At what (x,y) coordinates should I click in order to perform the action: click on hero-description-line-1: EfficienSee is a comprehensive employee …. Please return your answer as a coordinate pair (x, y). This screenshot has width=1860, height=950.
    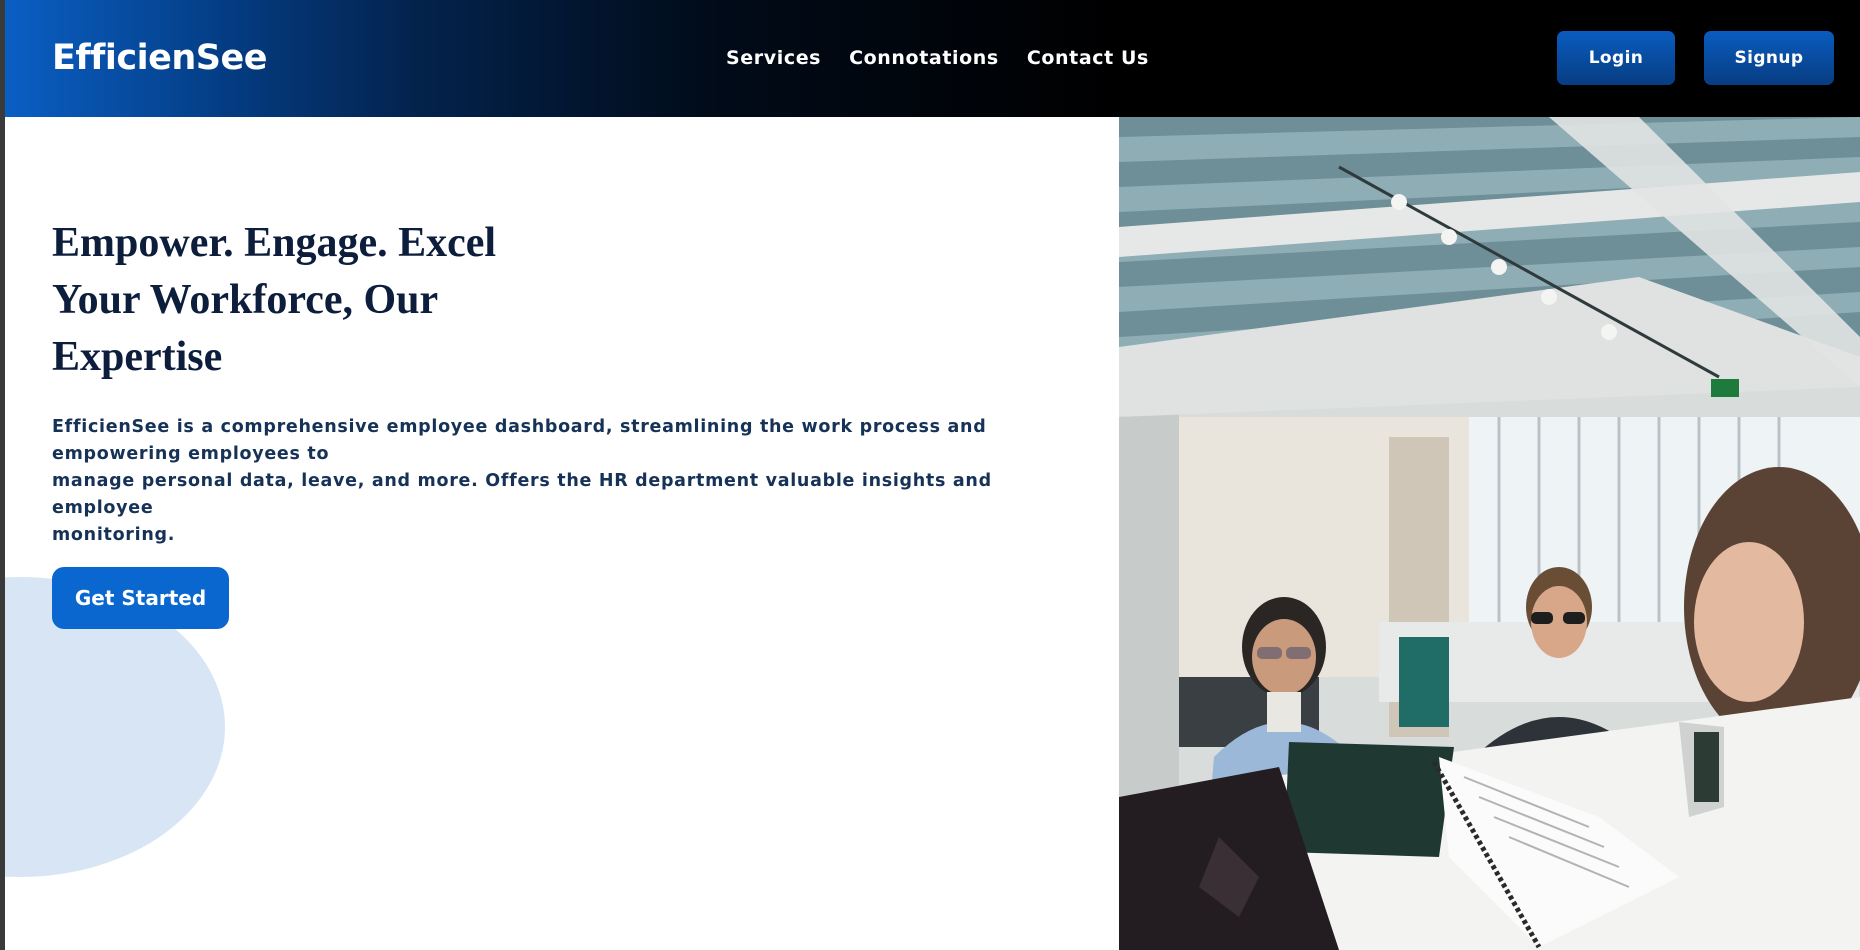
    Looking at the image, I should click on (519, 427).